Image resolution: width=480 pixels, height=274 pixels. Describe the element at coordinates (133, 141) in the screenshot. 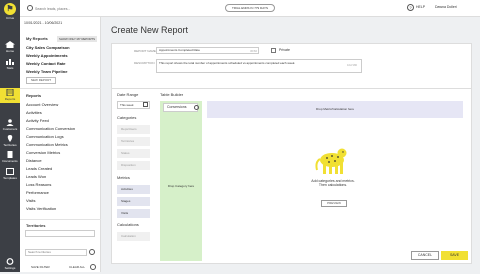

I see `category-chip: Territories` at that location.